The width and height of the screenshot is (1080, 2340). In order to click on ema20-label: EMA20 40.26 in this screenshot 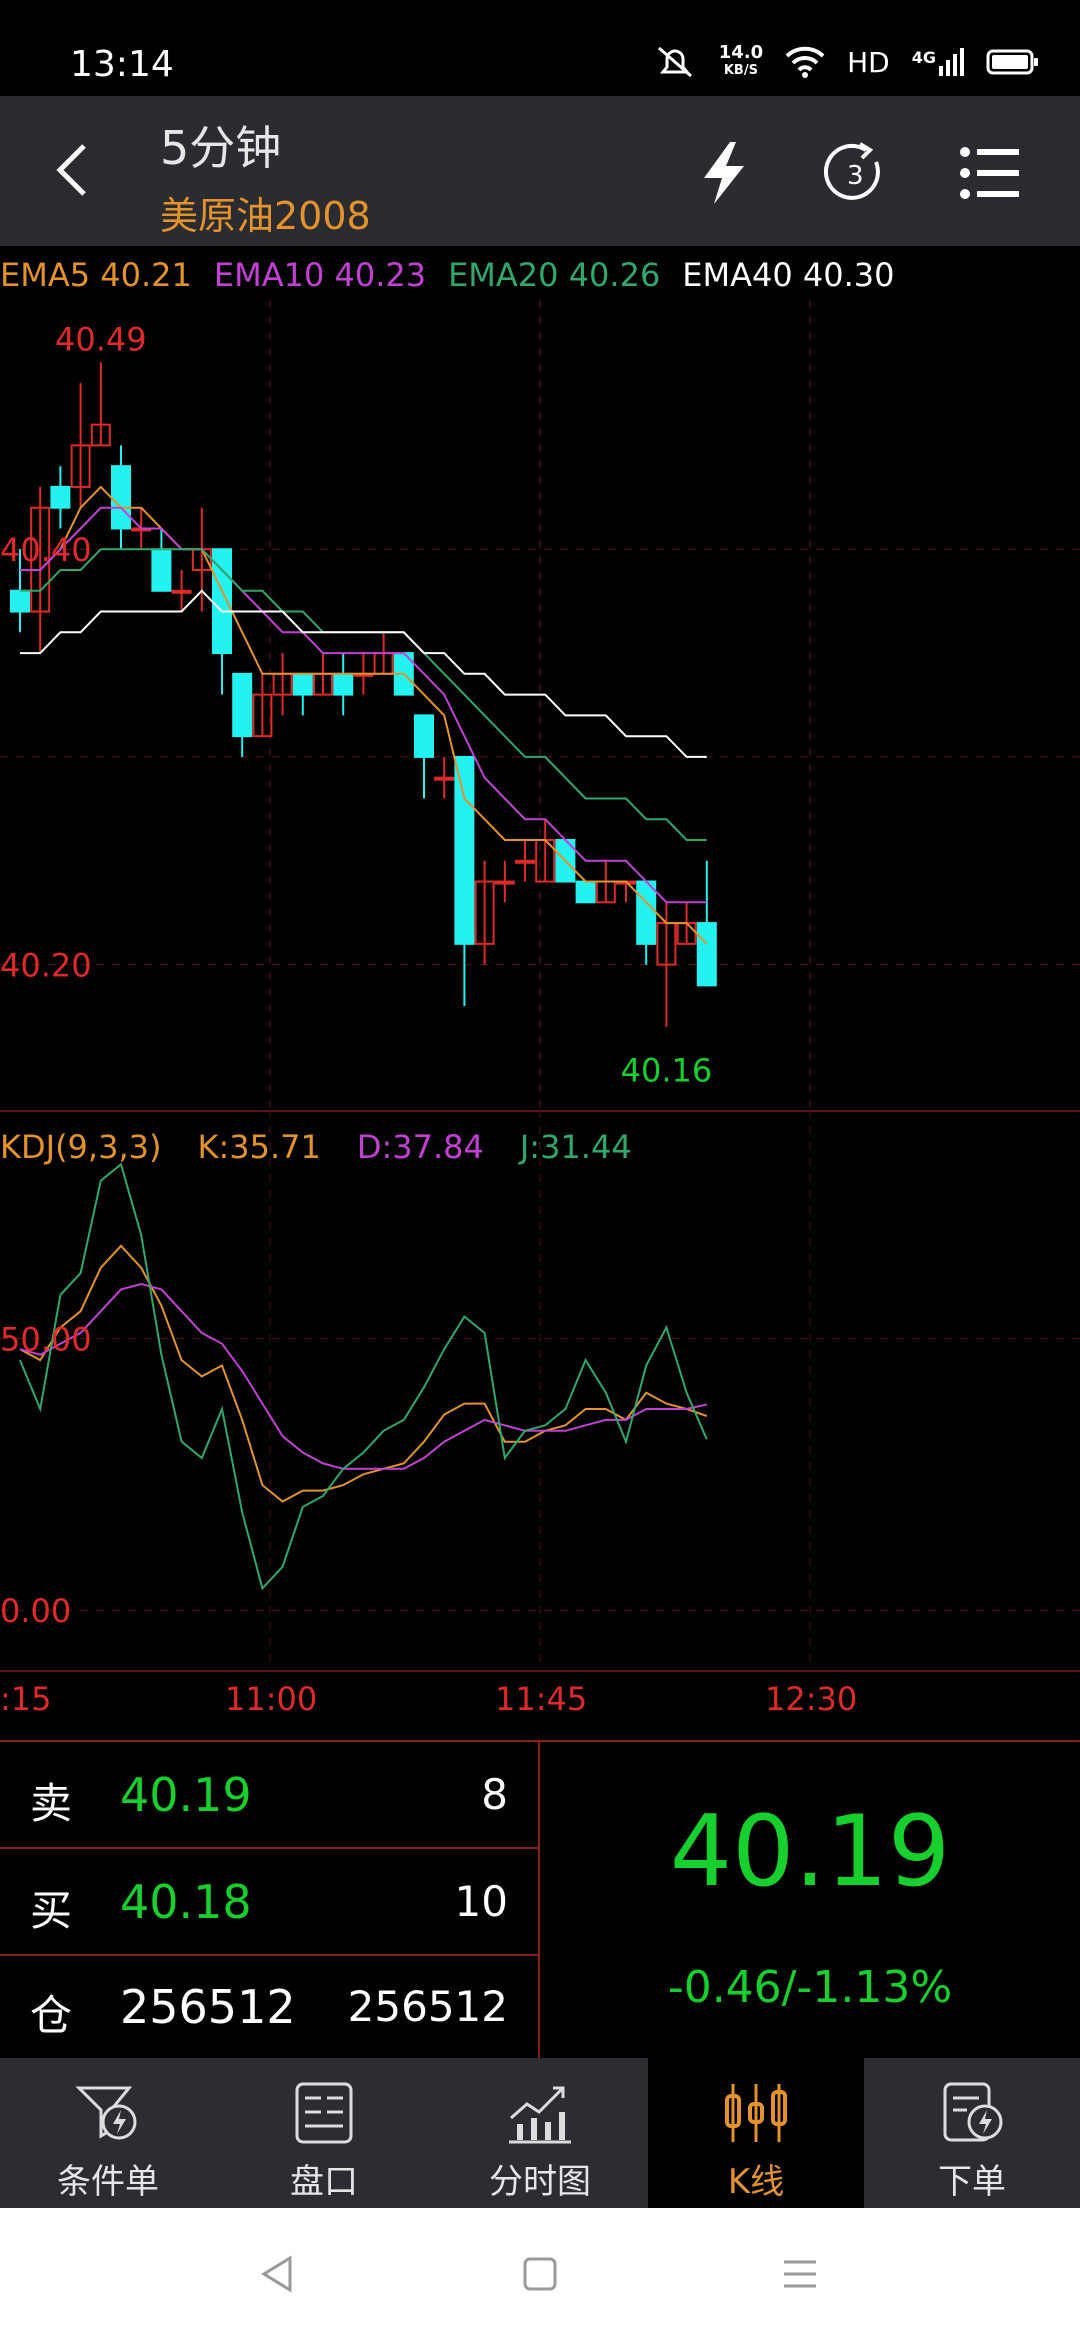, I will do `click(554, 275)`.